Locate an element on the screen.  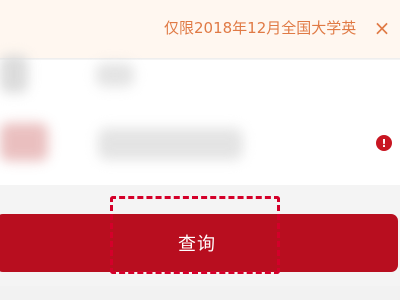
error-icon: ! is located at coordinates (384, 143).